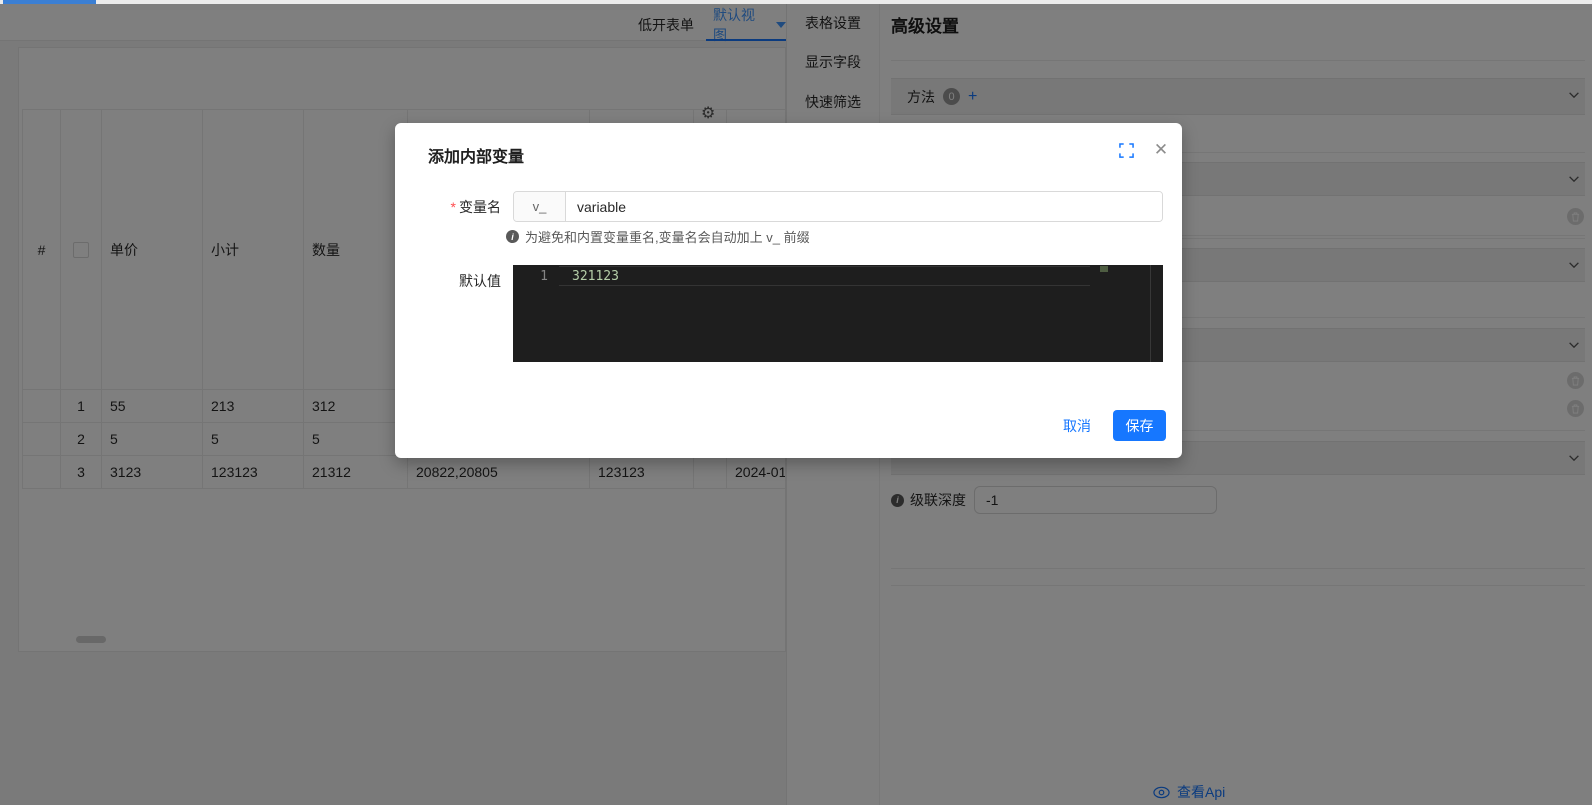 This screenshot has width=1592, height=805. I want to click on required-mark: *, so click(453, 207).